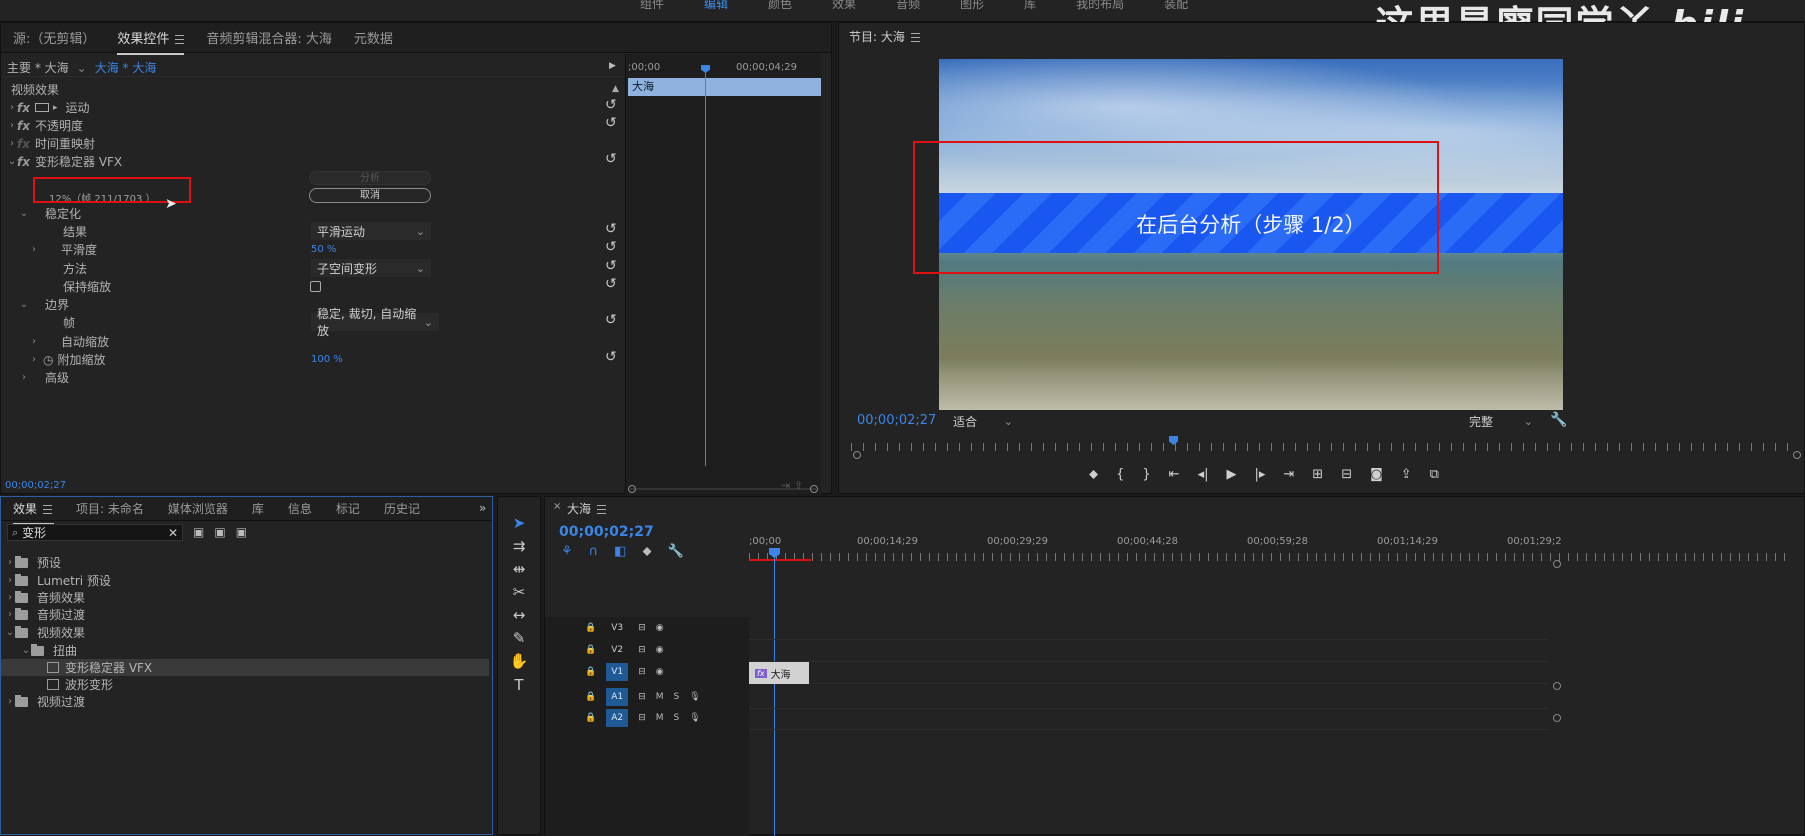 The image size is (1805, 836). What do you see at coordinates (857, 455) in the screenshot?
I see `zoom-start-handle` at bounding box center [857, 455].